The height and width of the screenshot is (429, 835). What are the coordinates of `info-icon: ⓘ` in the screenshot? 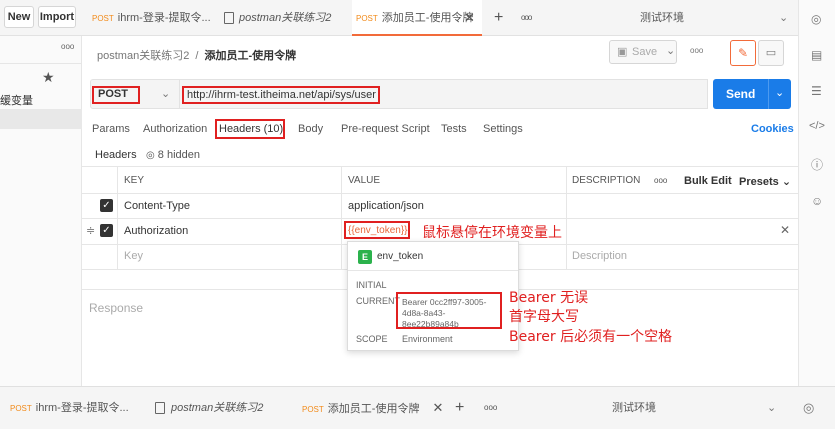 It's located at (817, 164).